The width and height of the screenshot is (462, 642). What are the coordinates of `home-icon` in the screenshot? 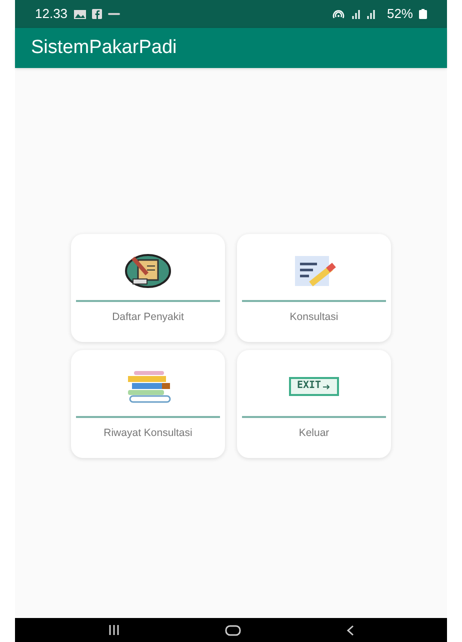 It's located at (232, 630).